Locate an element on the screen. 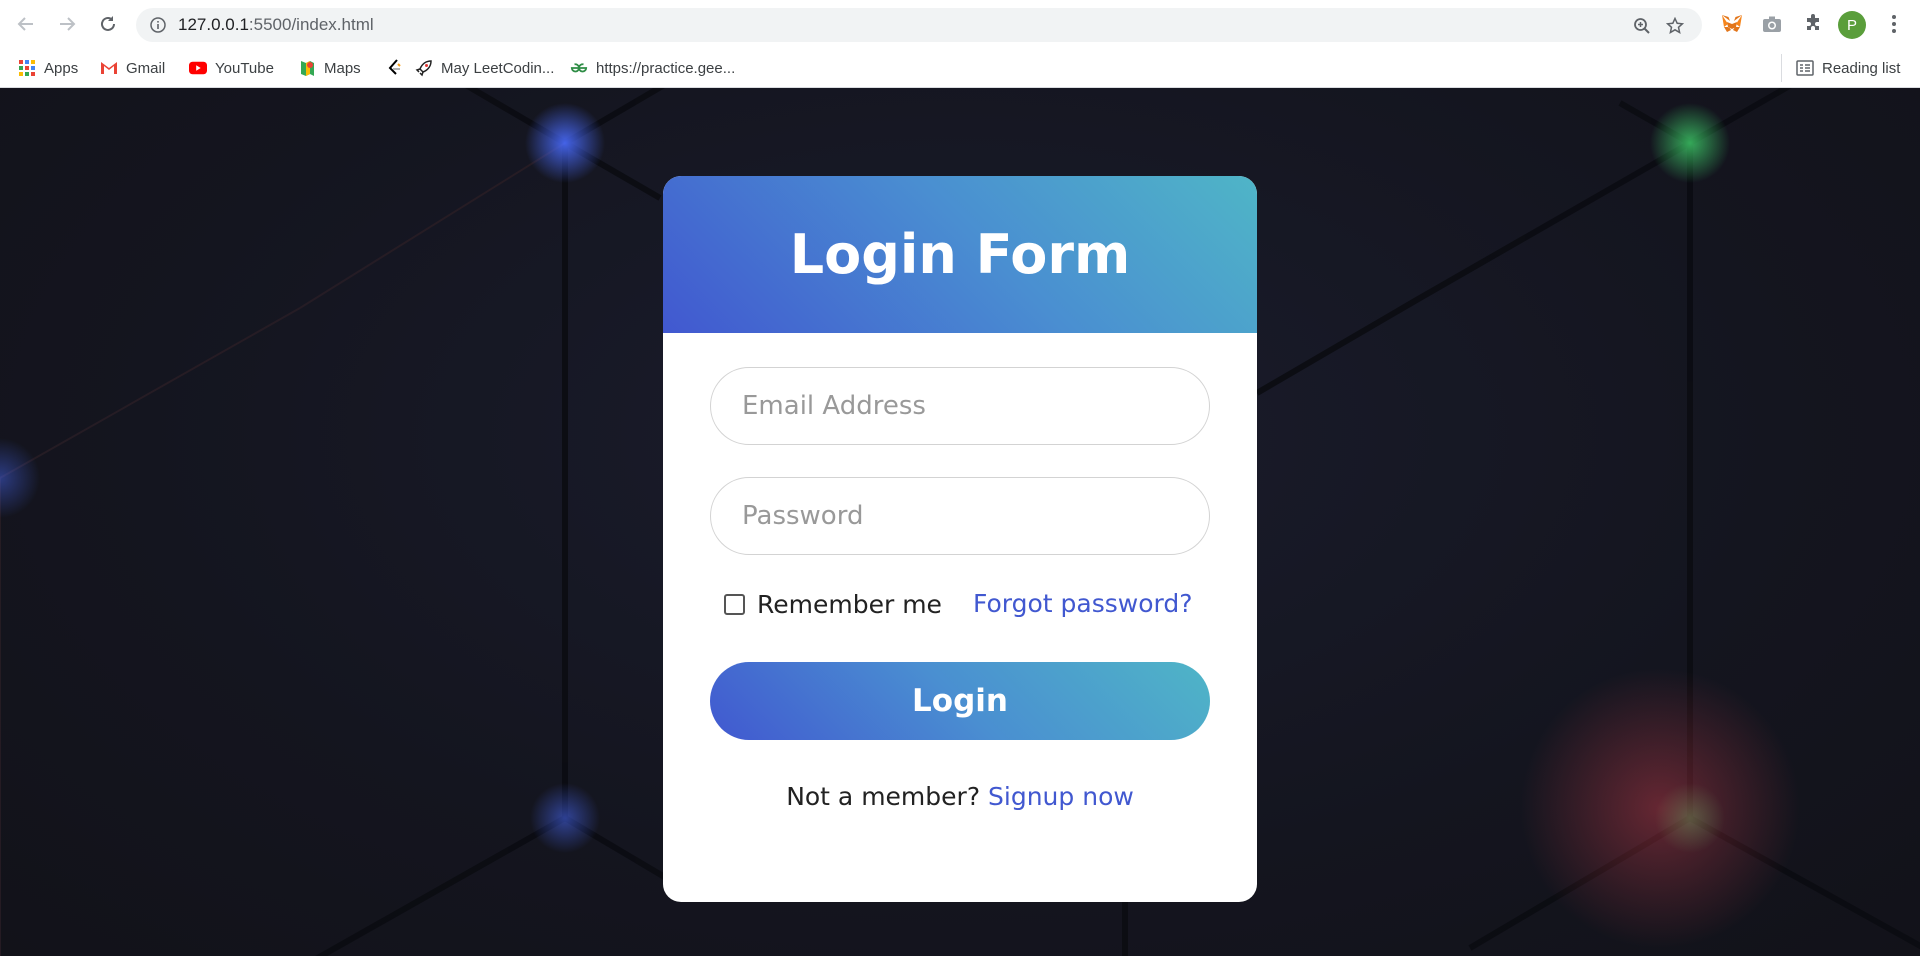  forward-button is located at coordinates (67, 24).